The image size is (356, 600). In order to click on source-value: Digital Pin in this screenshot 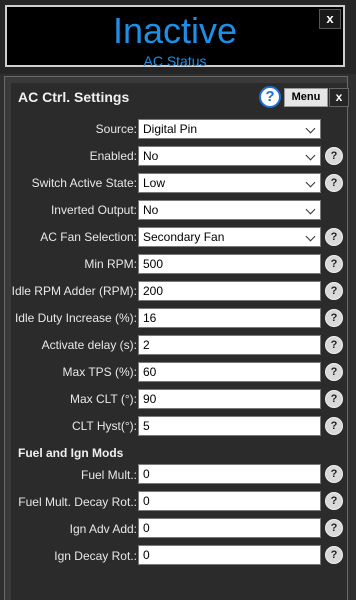, I will do `click(170, 129)`.